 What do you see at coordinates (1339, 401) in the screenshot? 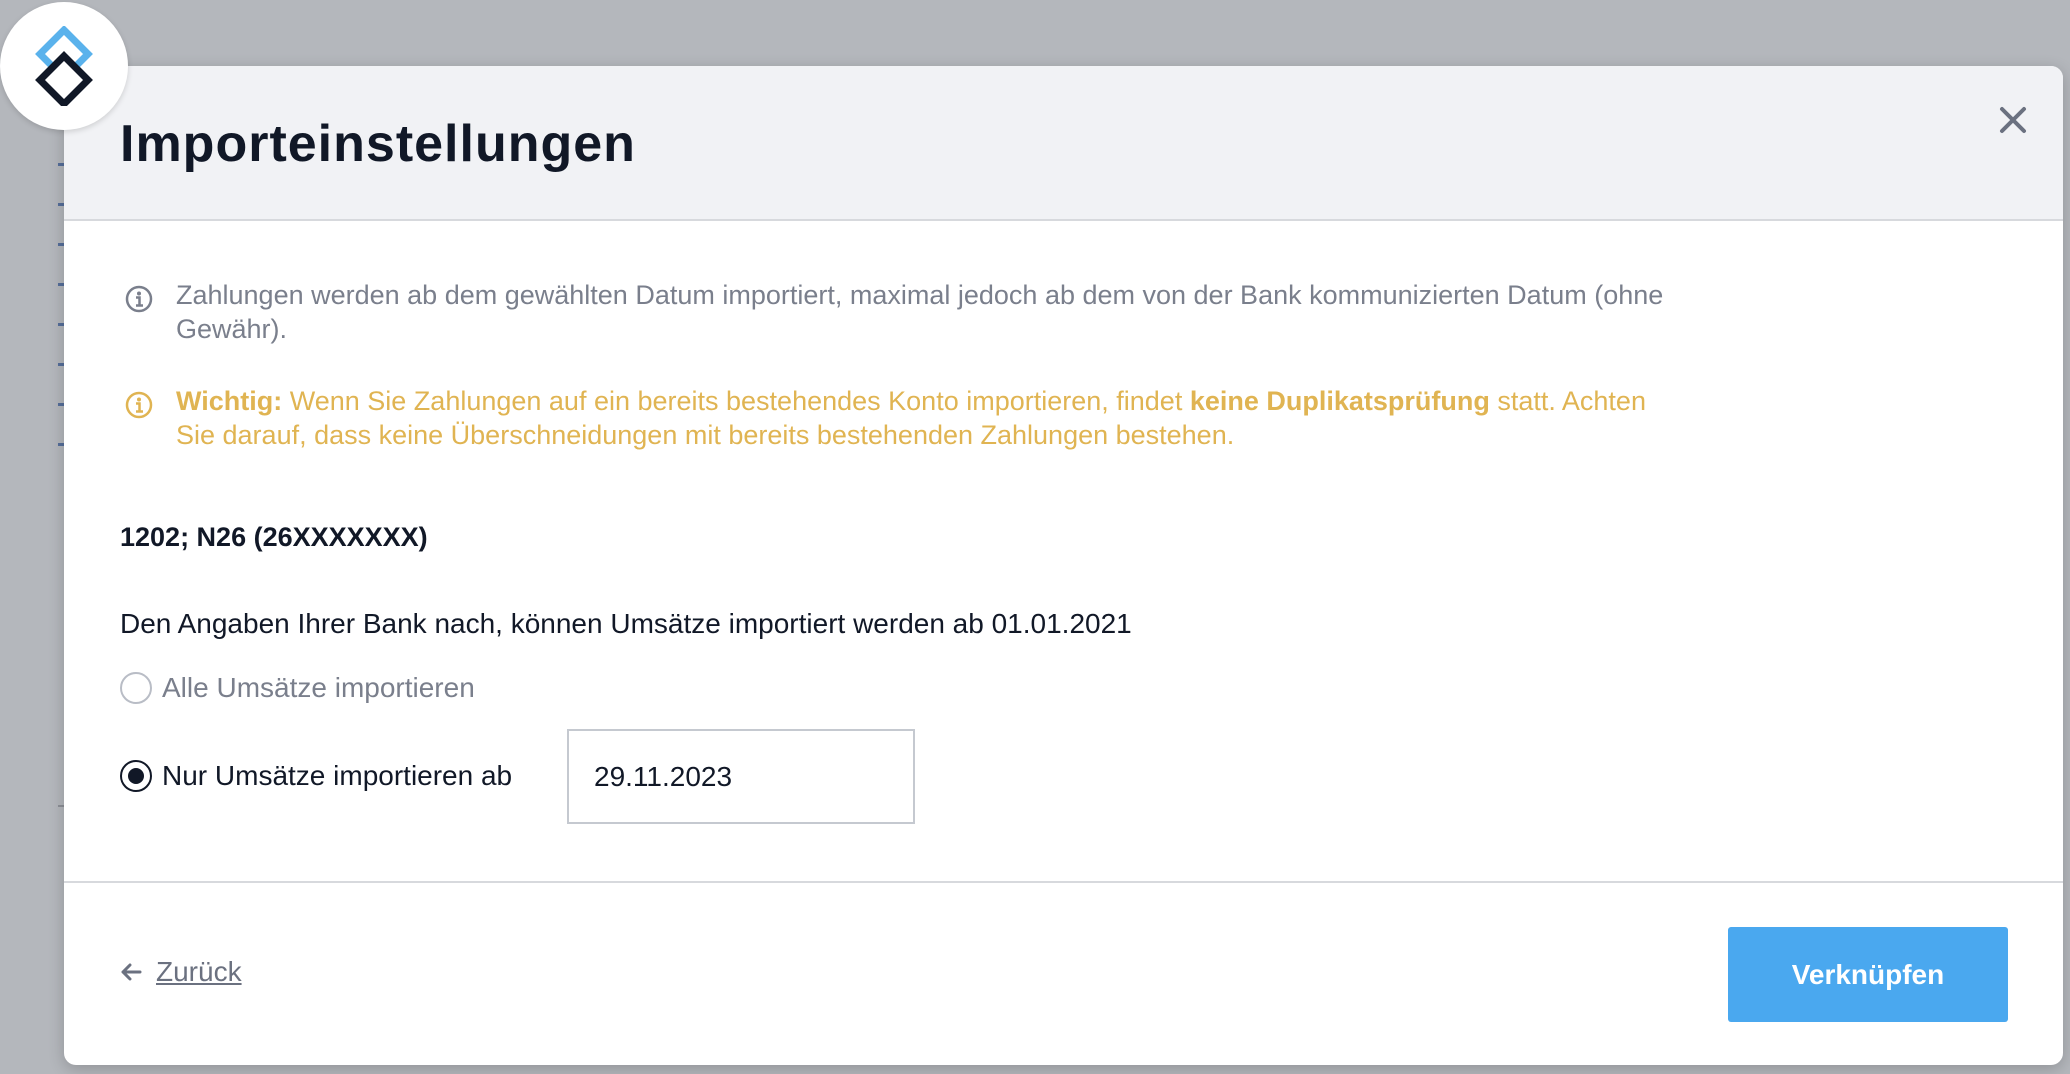
I see `warning-emphasis: keine Duplikatsprüfung` at bounding box center [1339, 401].